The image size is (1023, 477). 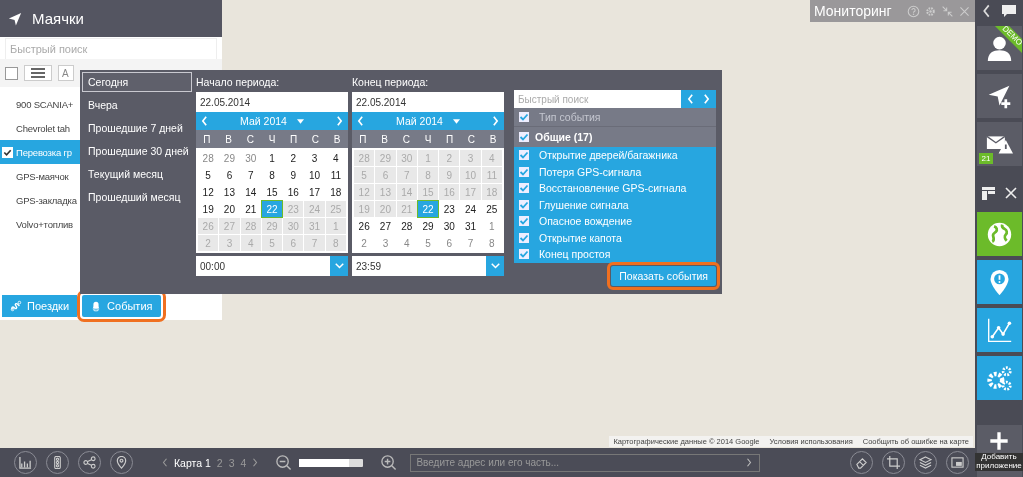 I want to click on calendar-day: 13, so click(x=229, y=192).